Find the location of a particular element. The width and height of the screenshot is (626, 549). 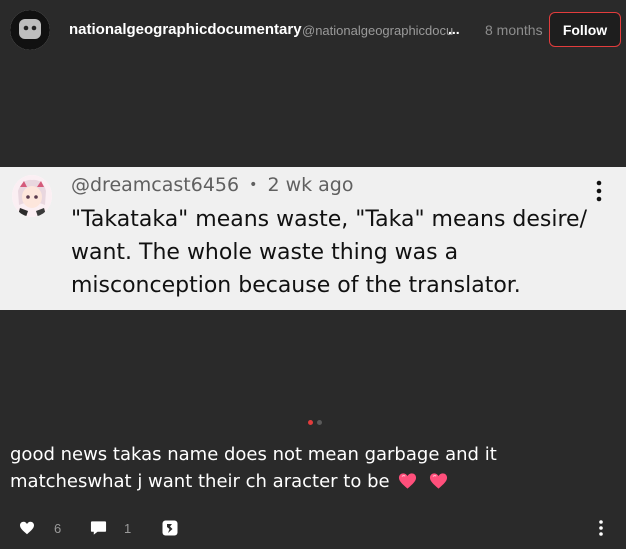

profile-avatar is located at coordinates (30, 30).